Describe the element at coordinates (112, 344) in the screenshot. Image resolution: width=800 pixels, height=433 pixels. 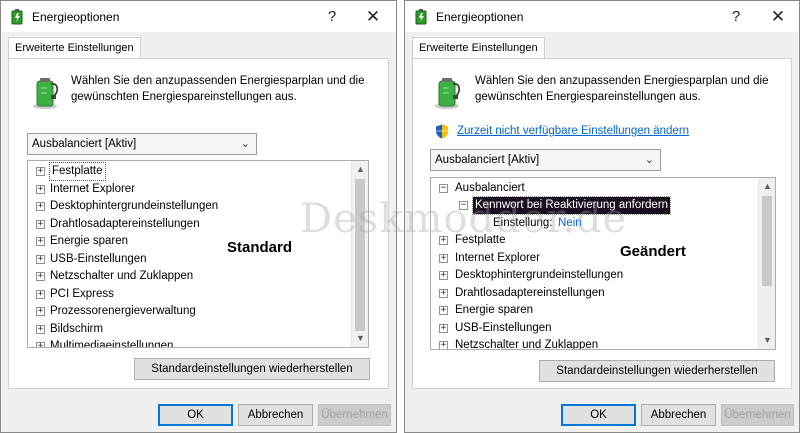
I see `tree-label: Multimediaeinstellungen` at that location.